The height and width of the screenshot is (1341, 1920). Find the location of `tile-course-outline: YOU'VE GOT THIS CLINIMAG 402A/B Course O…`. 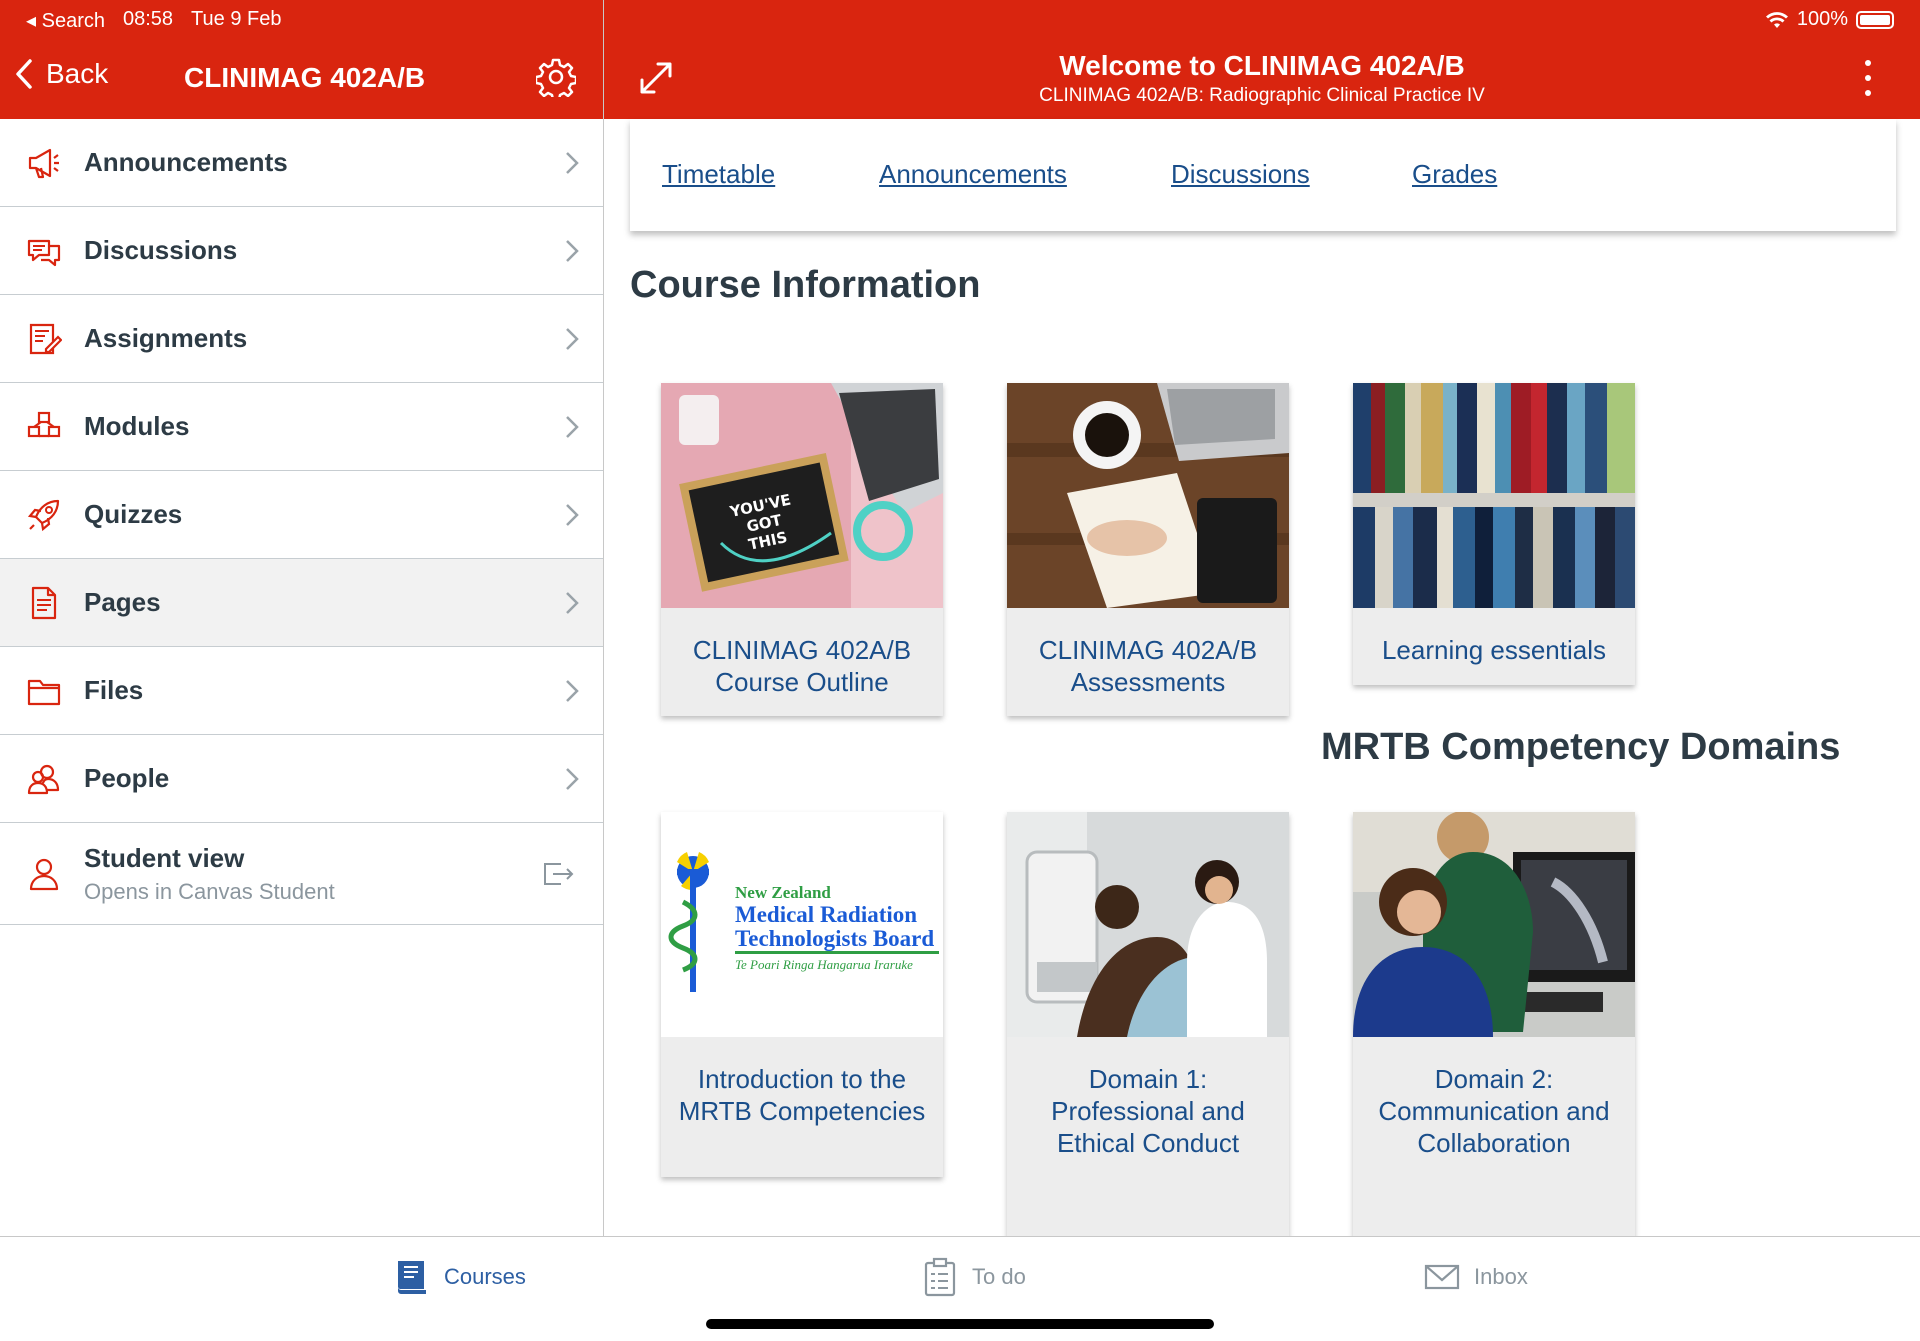

tile-course-outline: YOU'VE GOT THIS CLINIMAG 402A/B Course O… is located at coordinates (802, 549).